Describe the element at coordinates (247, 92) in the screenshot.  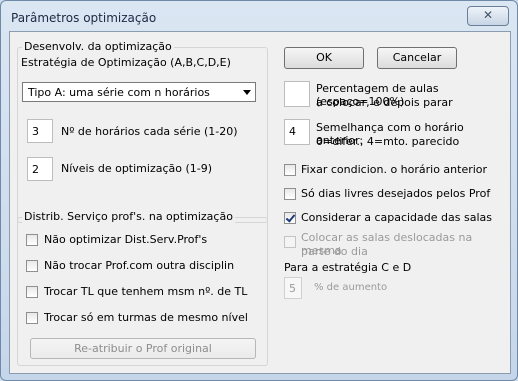
I see `chevron-down-icon` at that location.